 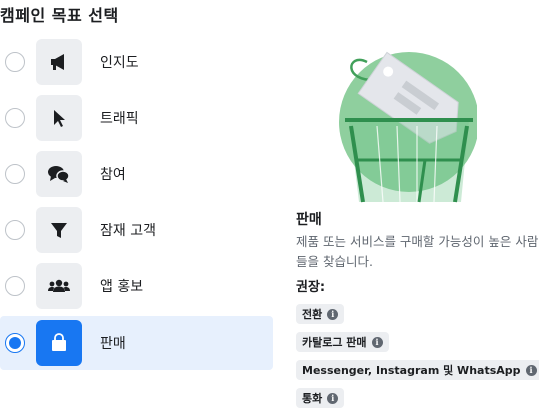 What do you see at coordinates (312, 314) in the screenshot?
I see `chip-label: 전환` at bounding box center [312, 314].